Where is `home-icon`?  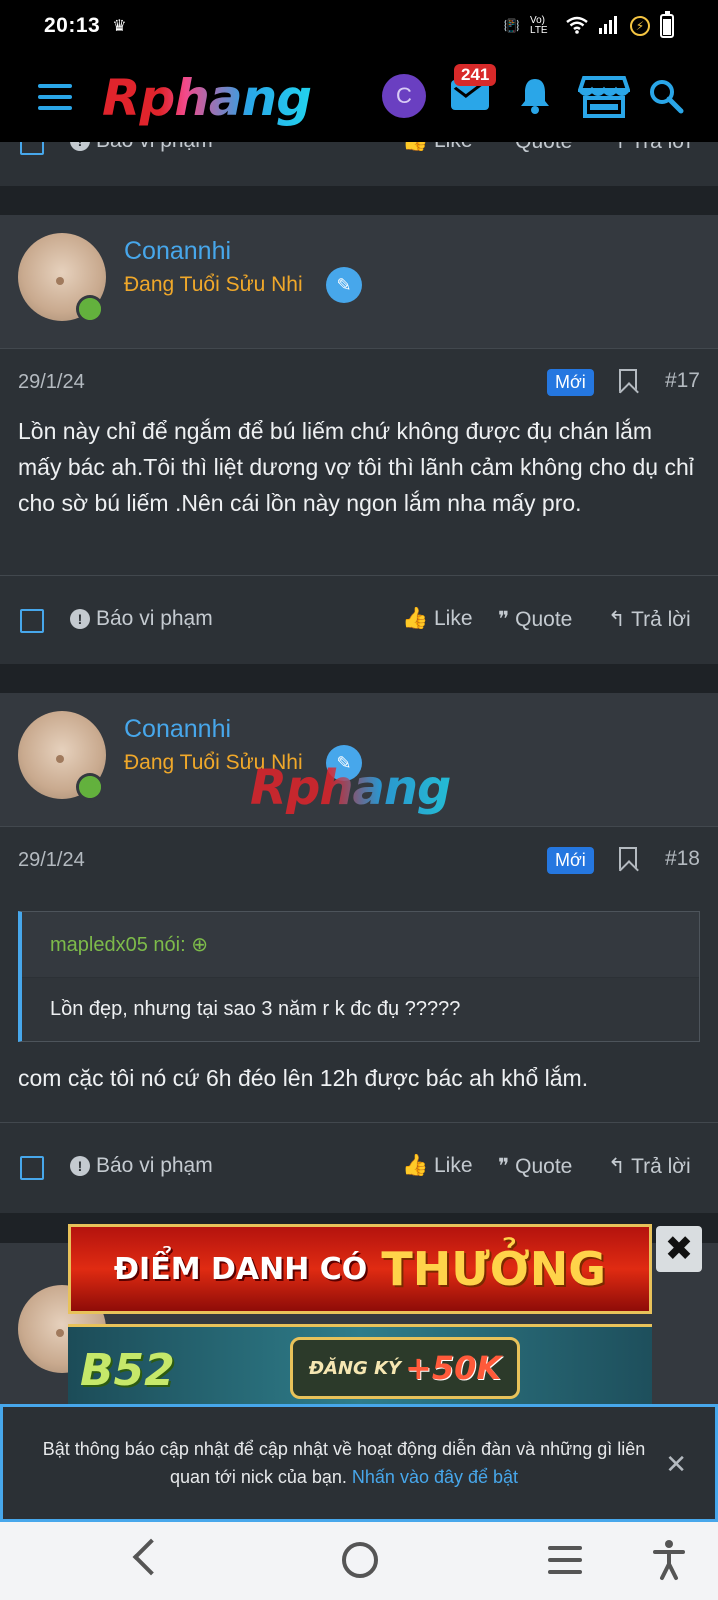 home-icon is located at coordinates (360, 1560).